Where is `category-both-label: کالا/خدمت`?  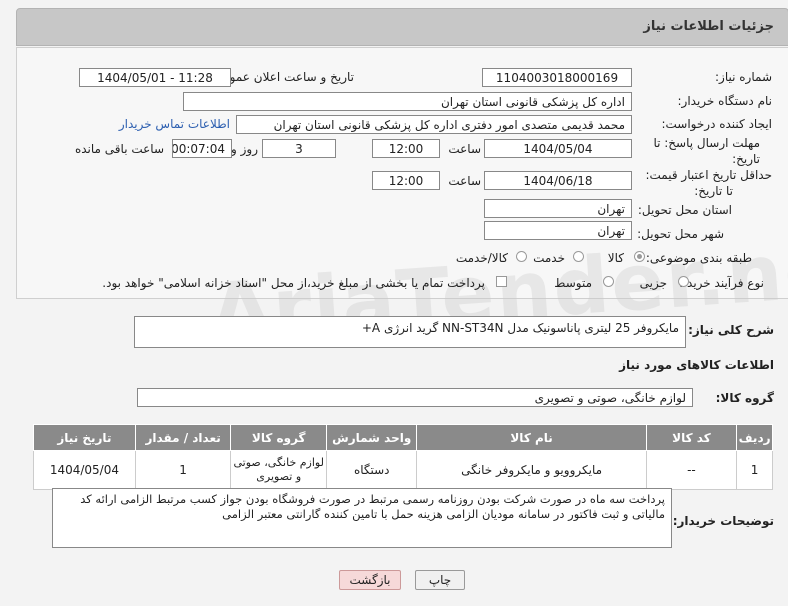
category-both-label: کالا/خدمت is located at coordinates (481, 258).